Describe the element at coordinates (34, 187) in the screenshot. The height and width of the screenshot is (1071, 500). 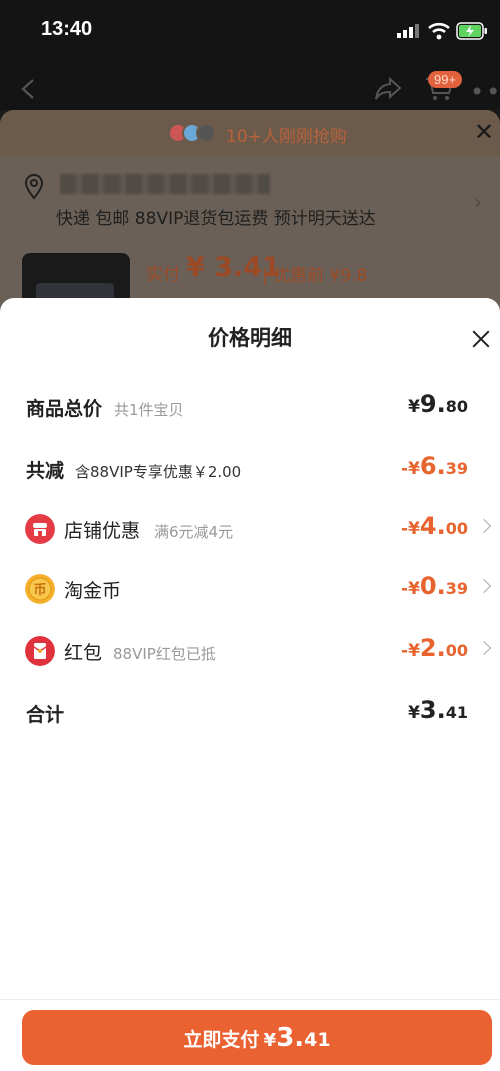
I see `location-pin-icon` at that location.